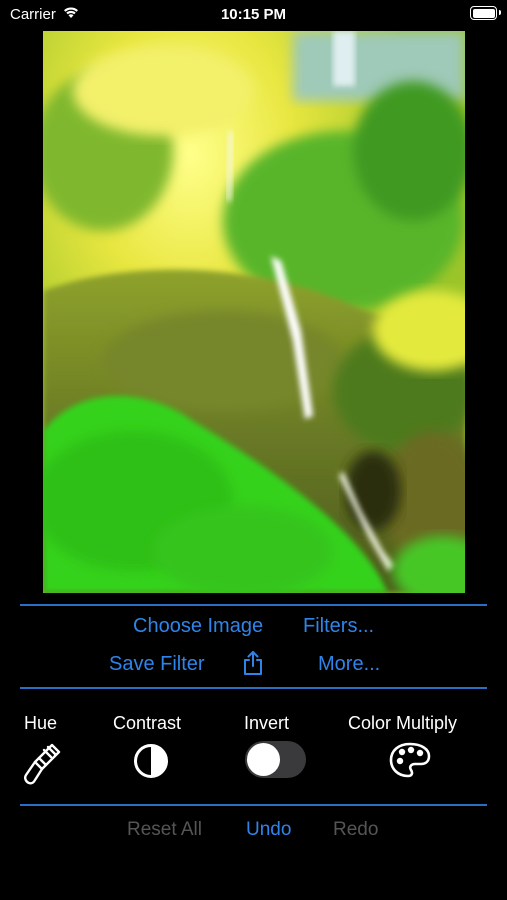 This screenshot has width=507, height=900. What do you see at coordinates (147, 723) in the screenshot?
I see `contrast-label: Contrast` at bounding box center [147, 723].